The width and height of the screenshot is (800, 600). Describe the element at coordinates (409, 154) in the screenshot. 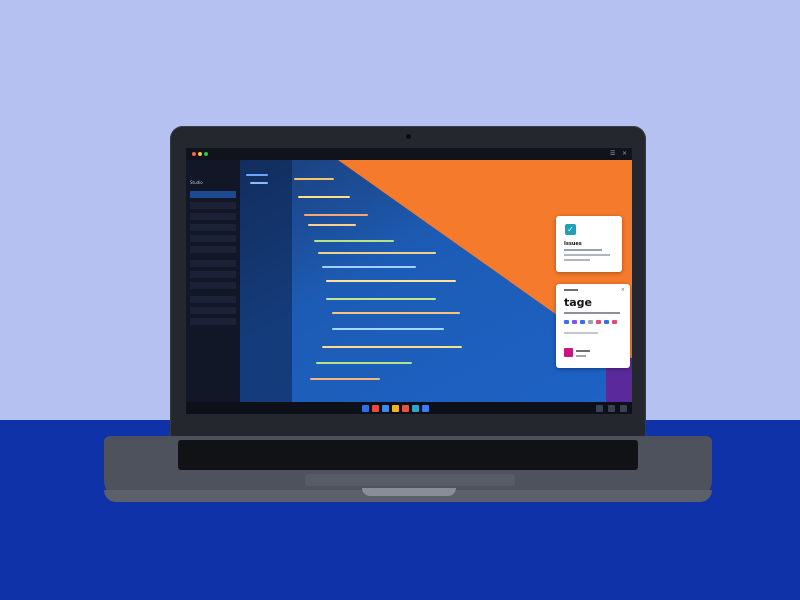

I see `window-titlebar: ☰ ×` at that location.